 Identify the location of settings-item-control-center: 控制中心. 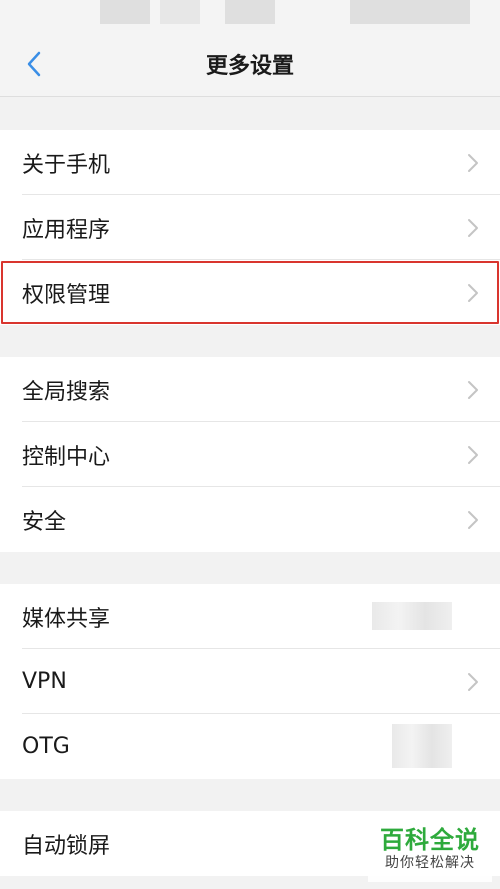
(250, 454).